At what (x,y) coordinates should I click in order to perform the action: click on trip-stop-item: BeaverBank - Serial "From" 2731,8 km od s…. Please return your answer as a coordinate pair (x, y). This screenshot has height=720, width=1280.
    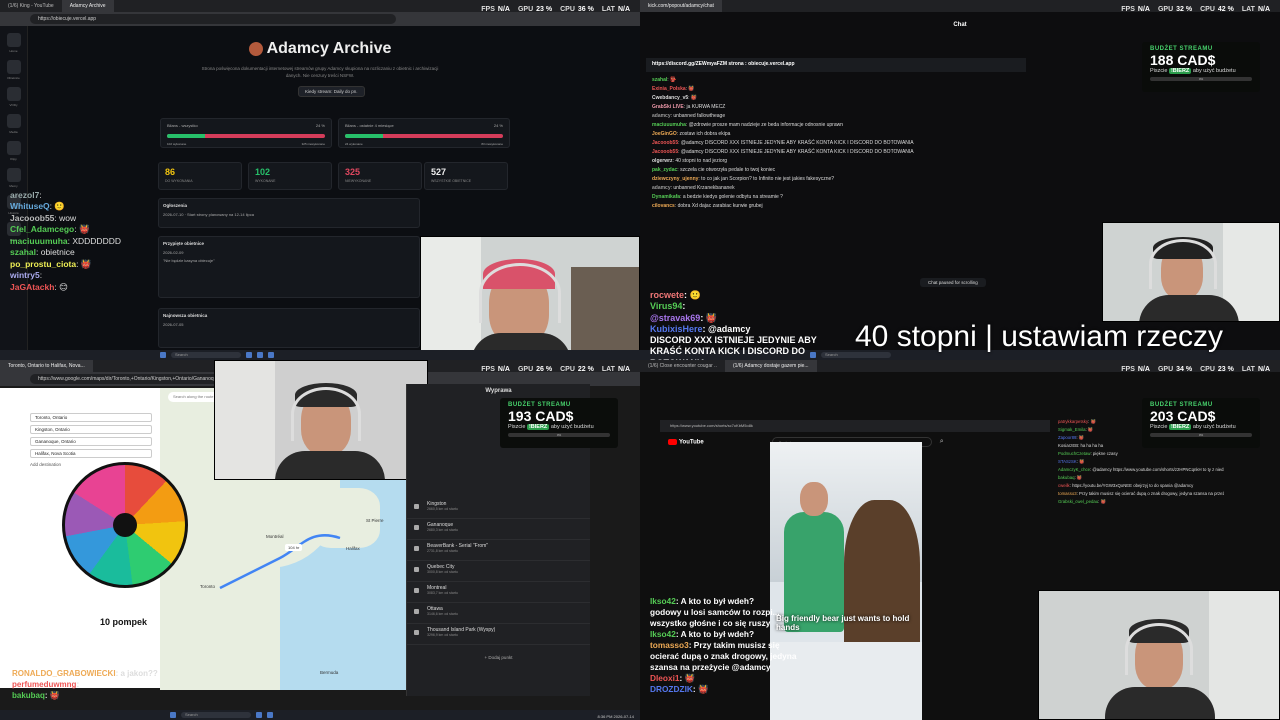
    Looking at the image, I should click on (498, 550).